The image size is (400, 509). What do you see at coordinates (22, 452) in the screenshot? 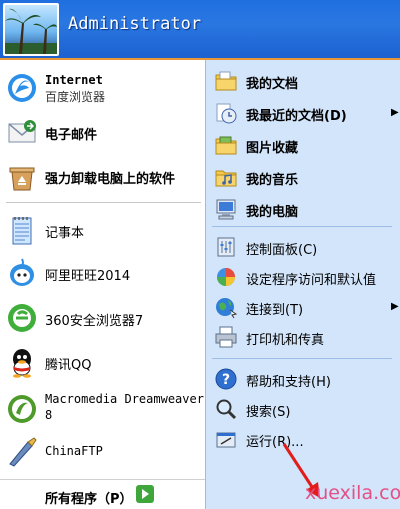
I see `chinaftp-icon` at bounding box center [22, 452].